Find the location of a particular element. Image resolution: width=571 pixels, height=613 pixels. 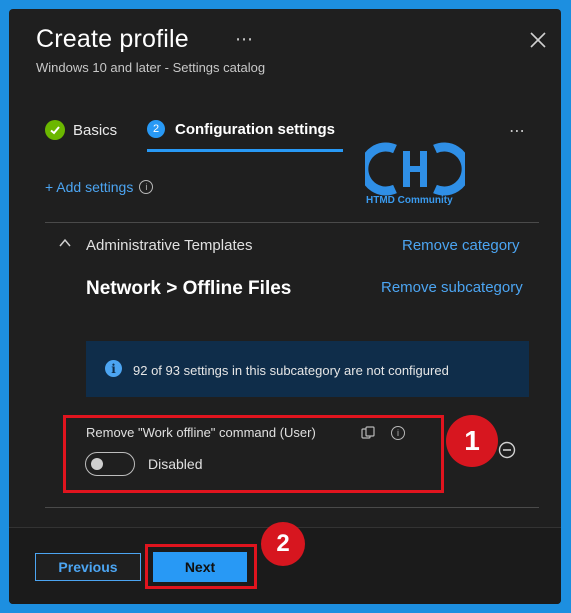

toggle-knob is located at coordinates (97, 464).